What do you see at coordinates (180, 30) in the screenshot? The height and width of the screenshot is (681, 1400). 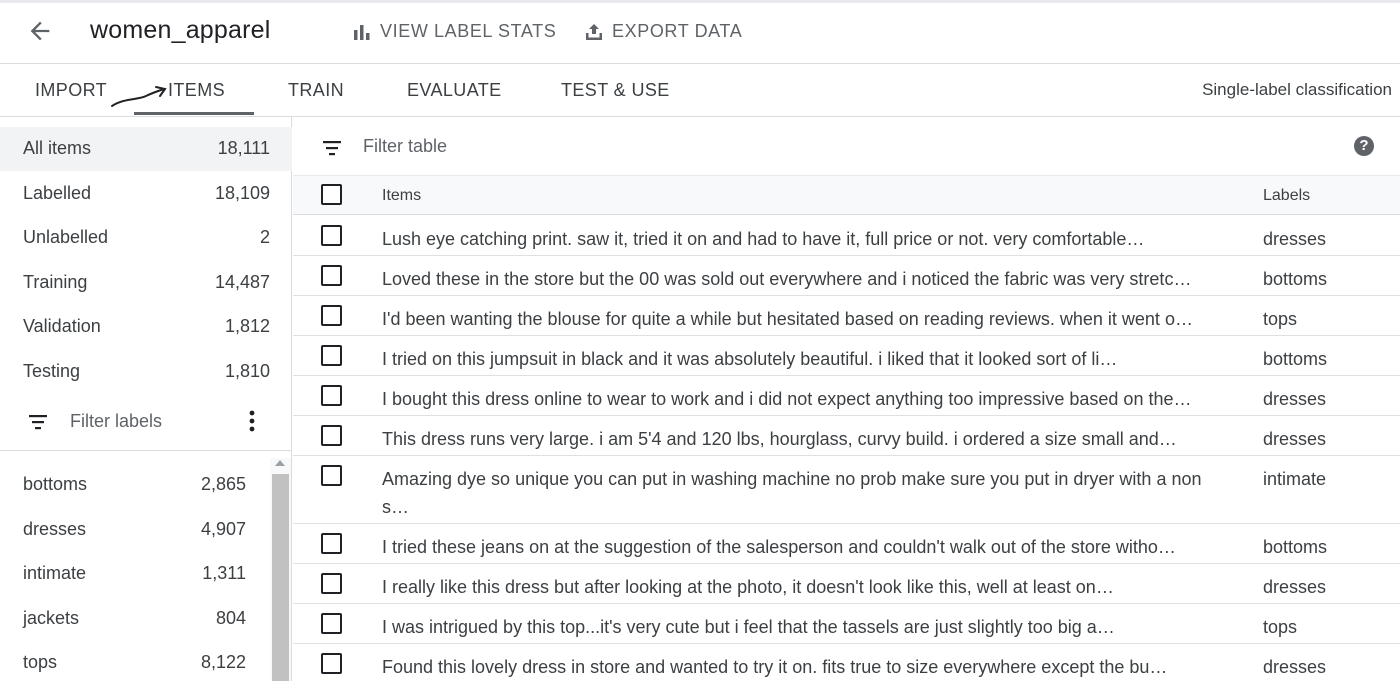 I see `dataset-title: women_apparel` at bounding box center [180, 30].